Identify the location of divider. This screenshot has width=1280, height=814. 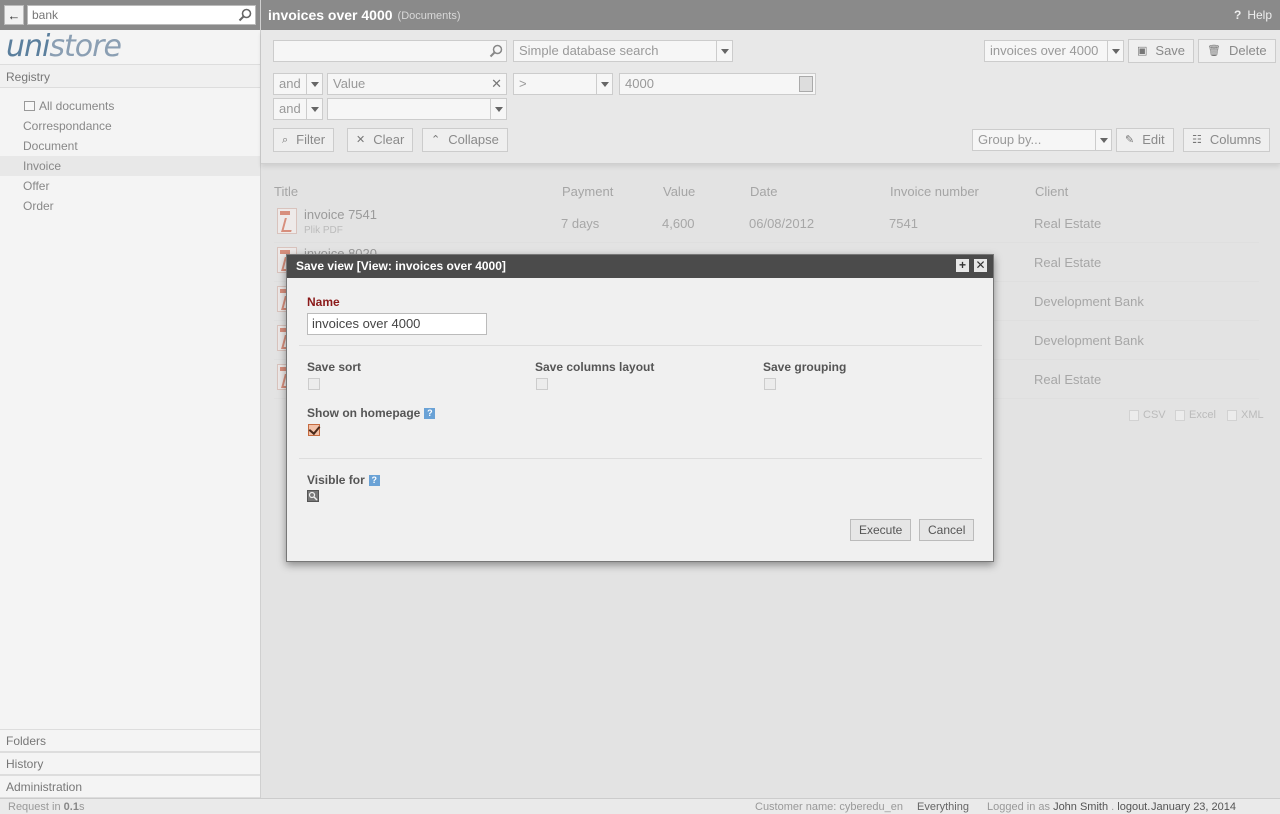
(640, 458).